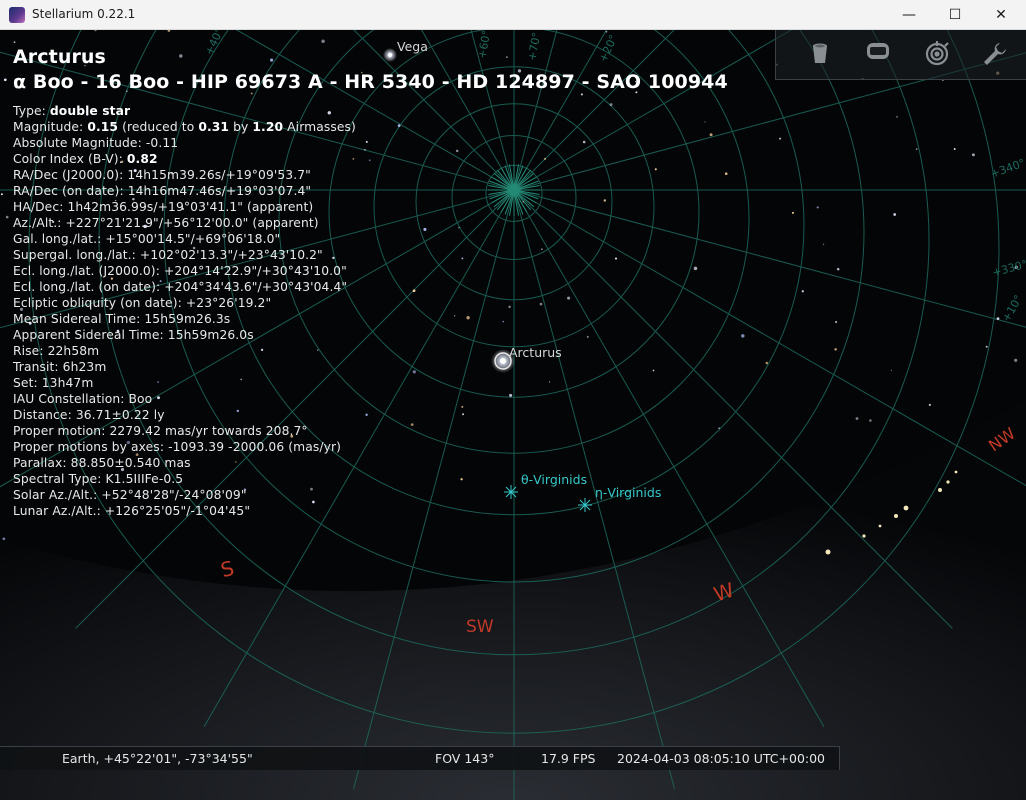 The width and height of the screenshot is (1026, 800). Describe the element at coordinates (938, 55) in the screenshot. I see `target-icon` at that location.